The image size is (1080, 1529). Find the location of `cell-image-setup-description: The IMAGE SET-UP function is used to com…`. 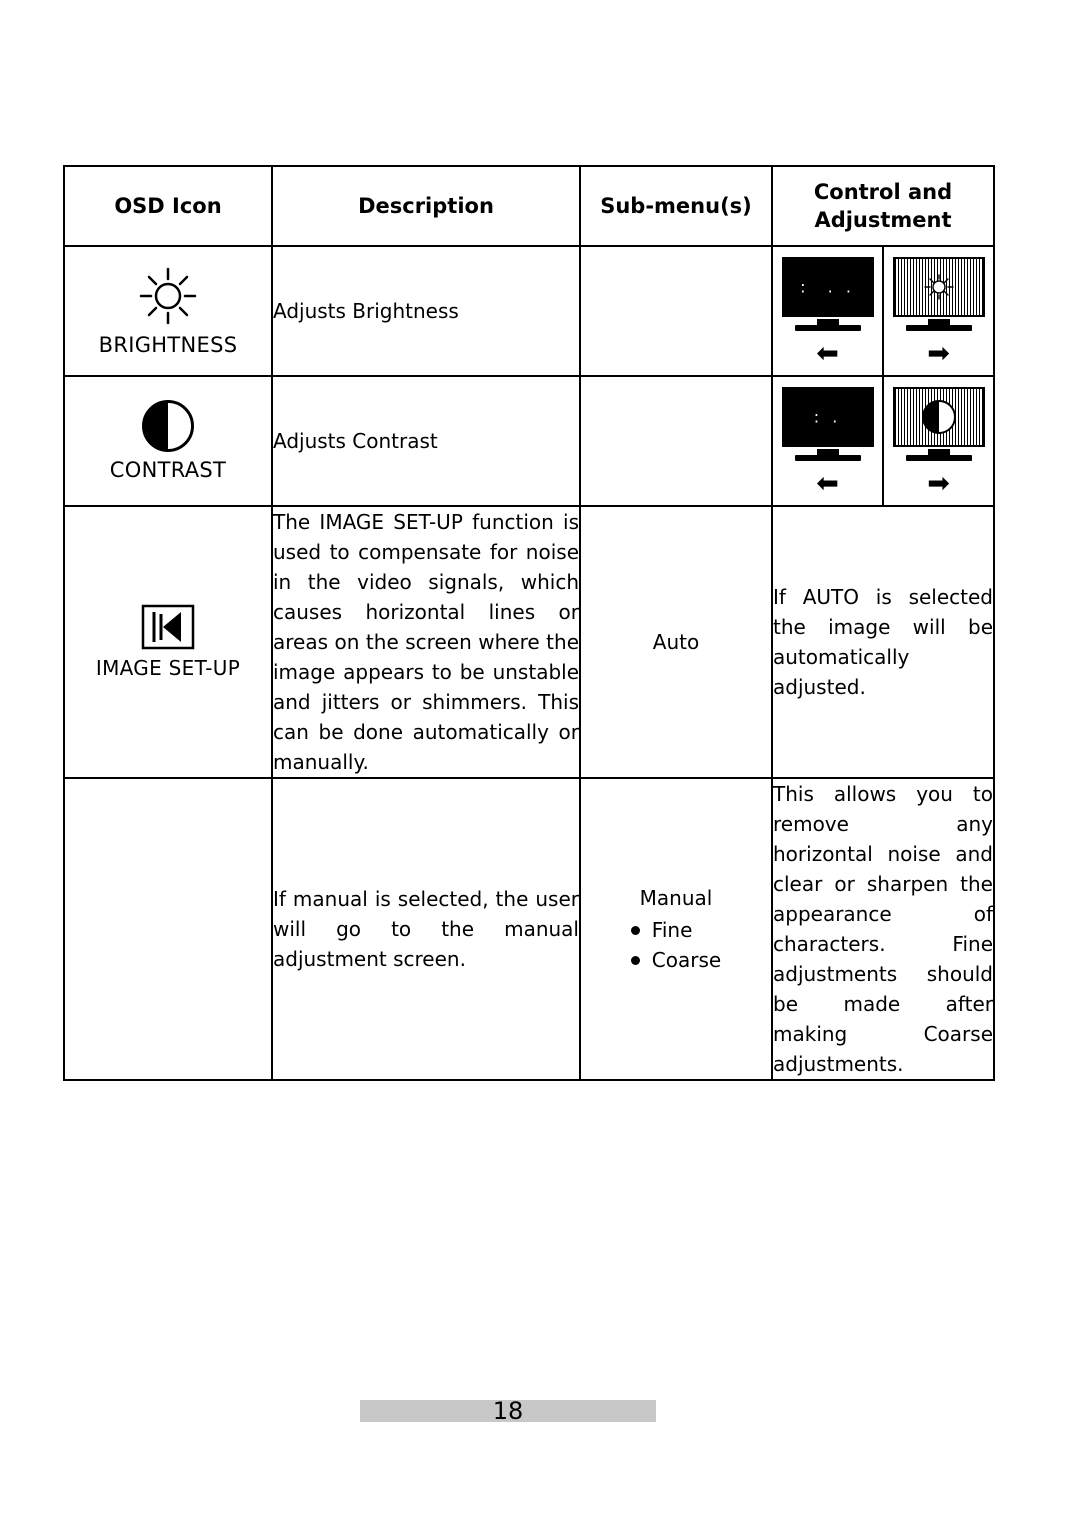

cell-image-setup-description: The IMAGE SET-UP function is used to com… is located at coordinates (426, 642).